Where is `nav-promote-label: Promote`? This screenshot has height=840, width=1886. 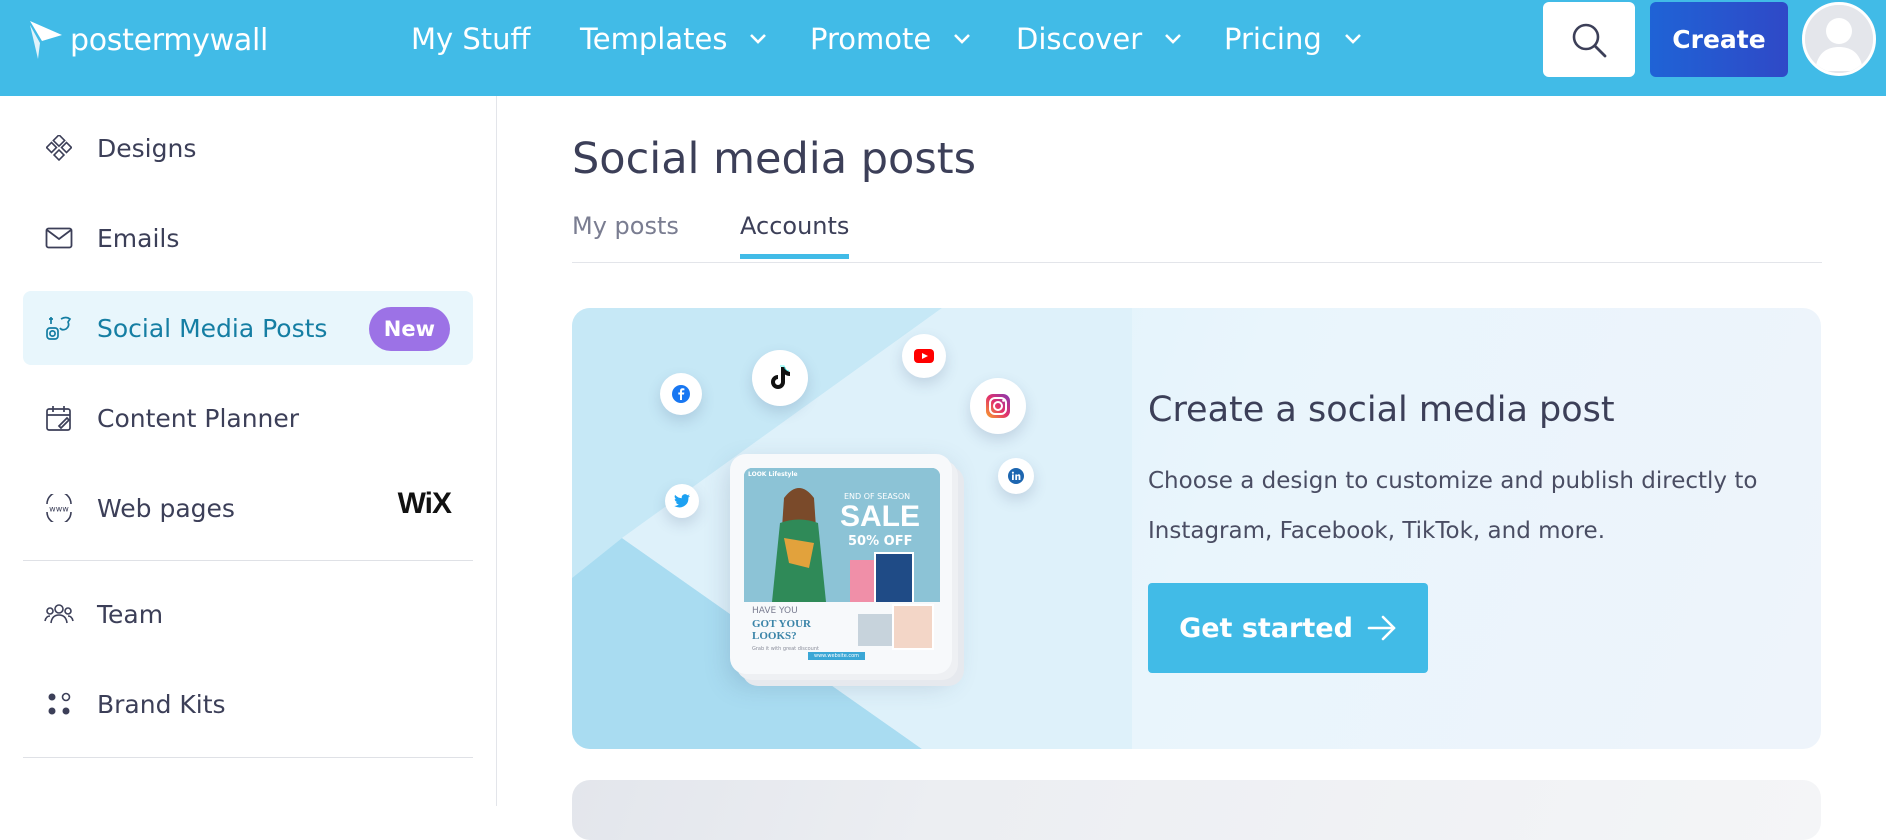 nav-promote-label: Promote is located at coordinates (871, 39).